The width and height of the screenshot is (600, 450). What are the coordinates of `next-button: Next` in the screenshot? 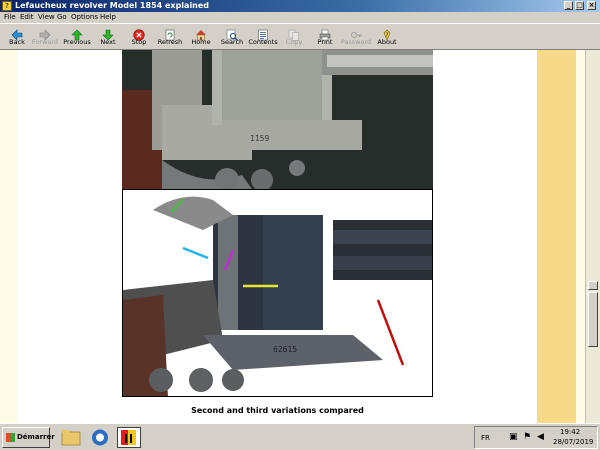 It's located at (108, 37).